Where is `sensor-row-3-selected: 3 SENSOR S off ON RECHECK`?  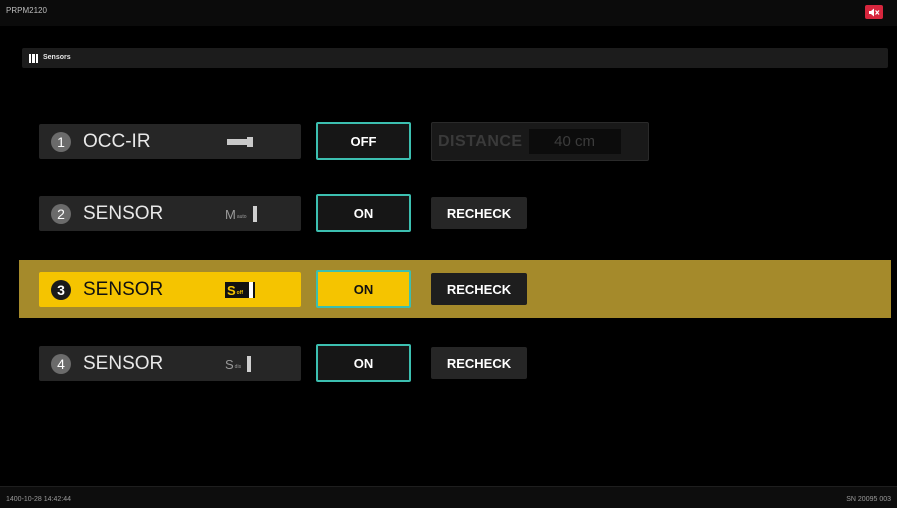 sensor-row-3-selected: 3 SENSOR S off ON RECHECK is located at coordinates (455, 289).